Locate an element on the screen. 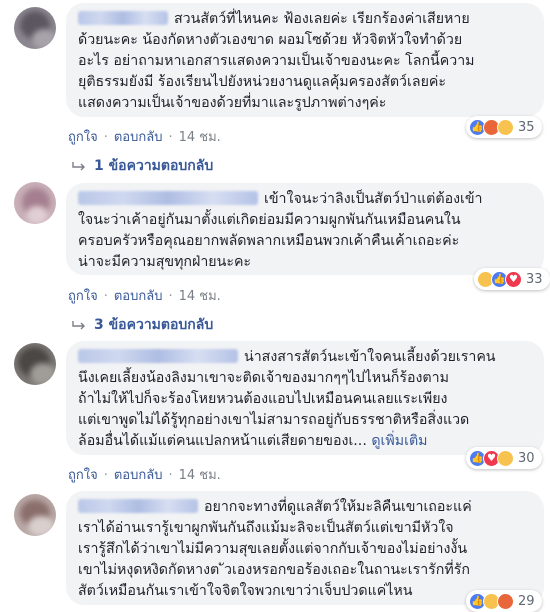  reaction-summary: 👍 35 is located at coordinates (504, 127).